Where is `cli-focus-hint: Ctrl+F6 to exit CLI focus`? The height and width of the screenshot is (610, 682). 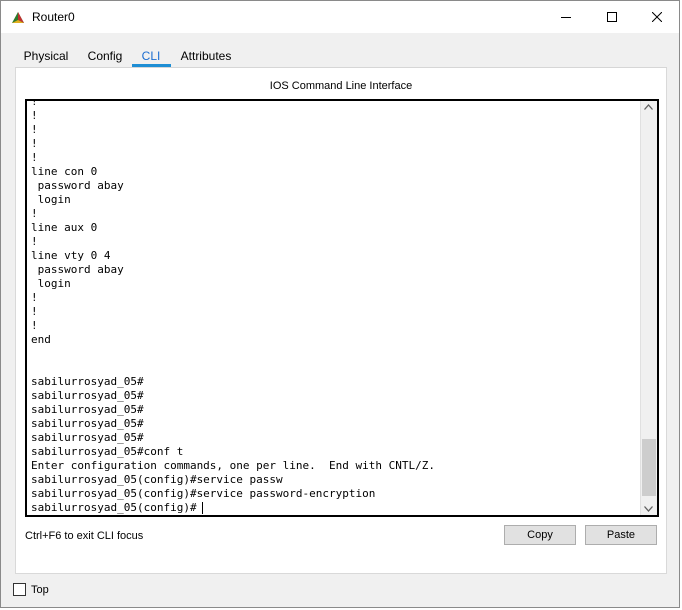
cli-focus-hint: Ctrl+F6 to exit CLI focus is located at coordinates (84, 536).